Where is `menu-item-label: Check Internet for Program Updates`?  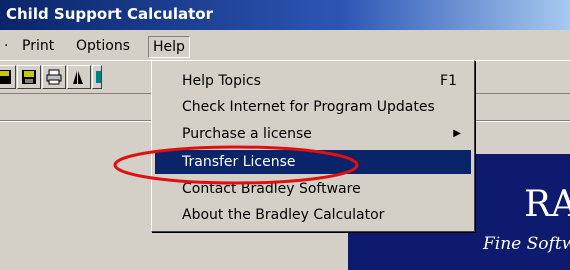
menu-item-label: Check Internet for Program Updates is located at coordinates (308, 107).